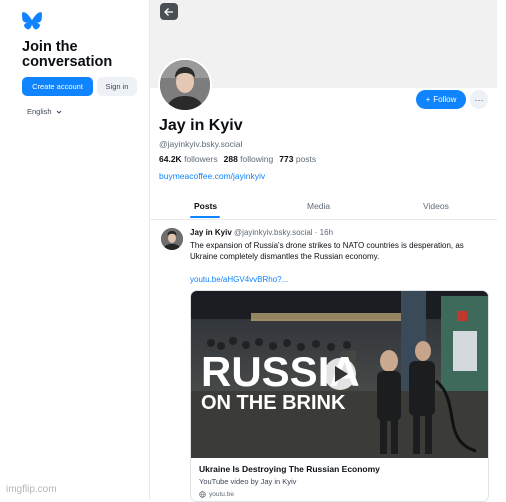  I want to click on ellipsis-icon: ···, so click(479, 99).